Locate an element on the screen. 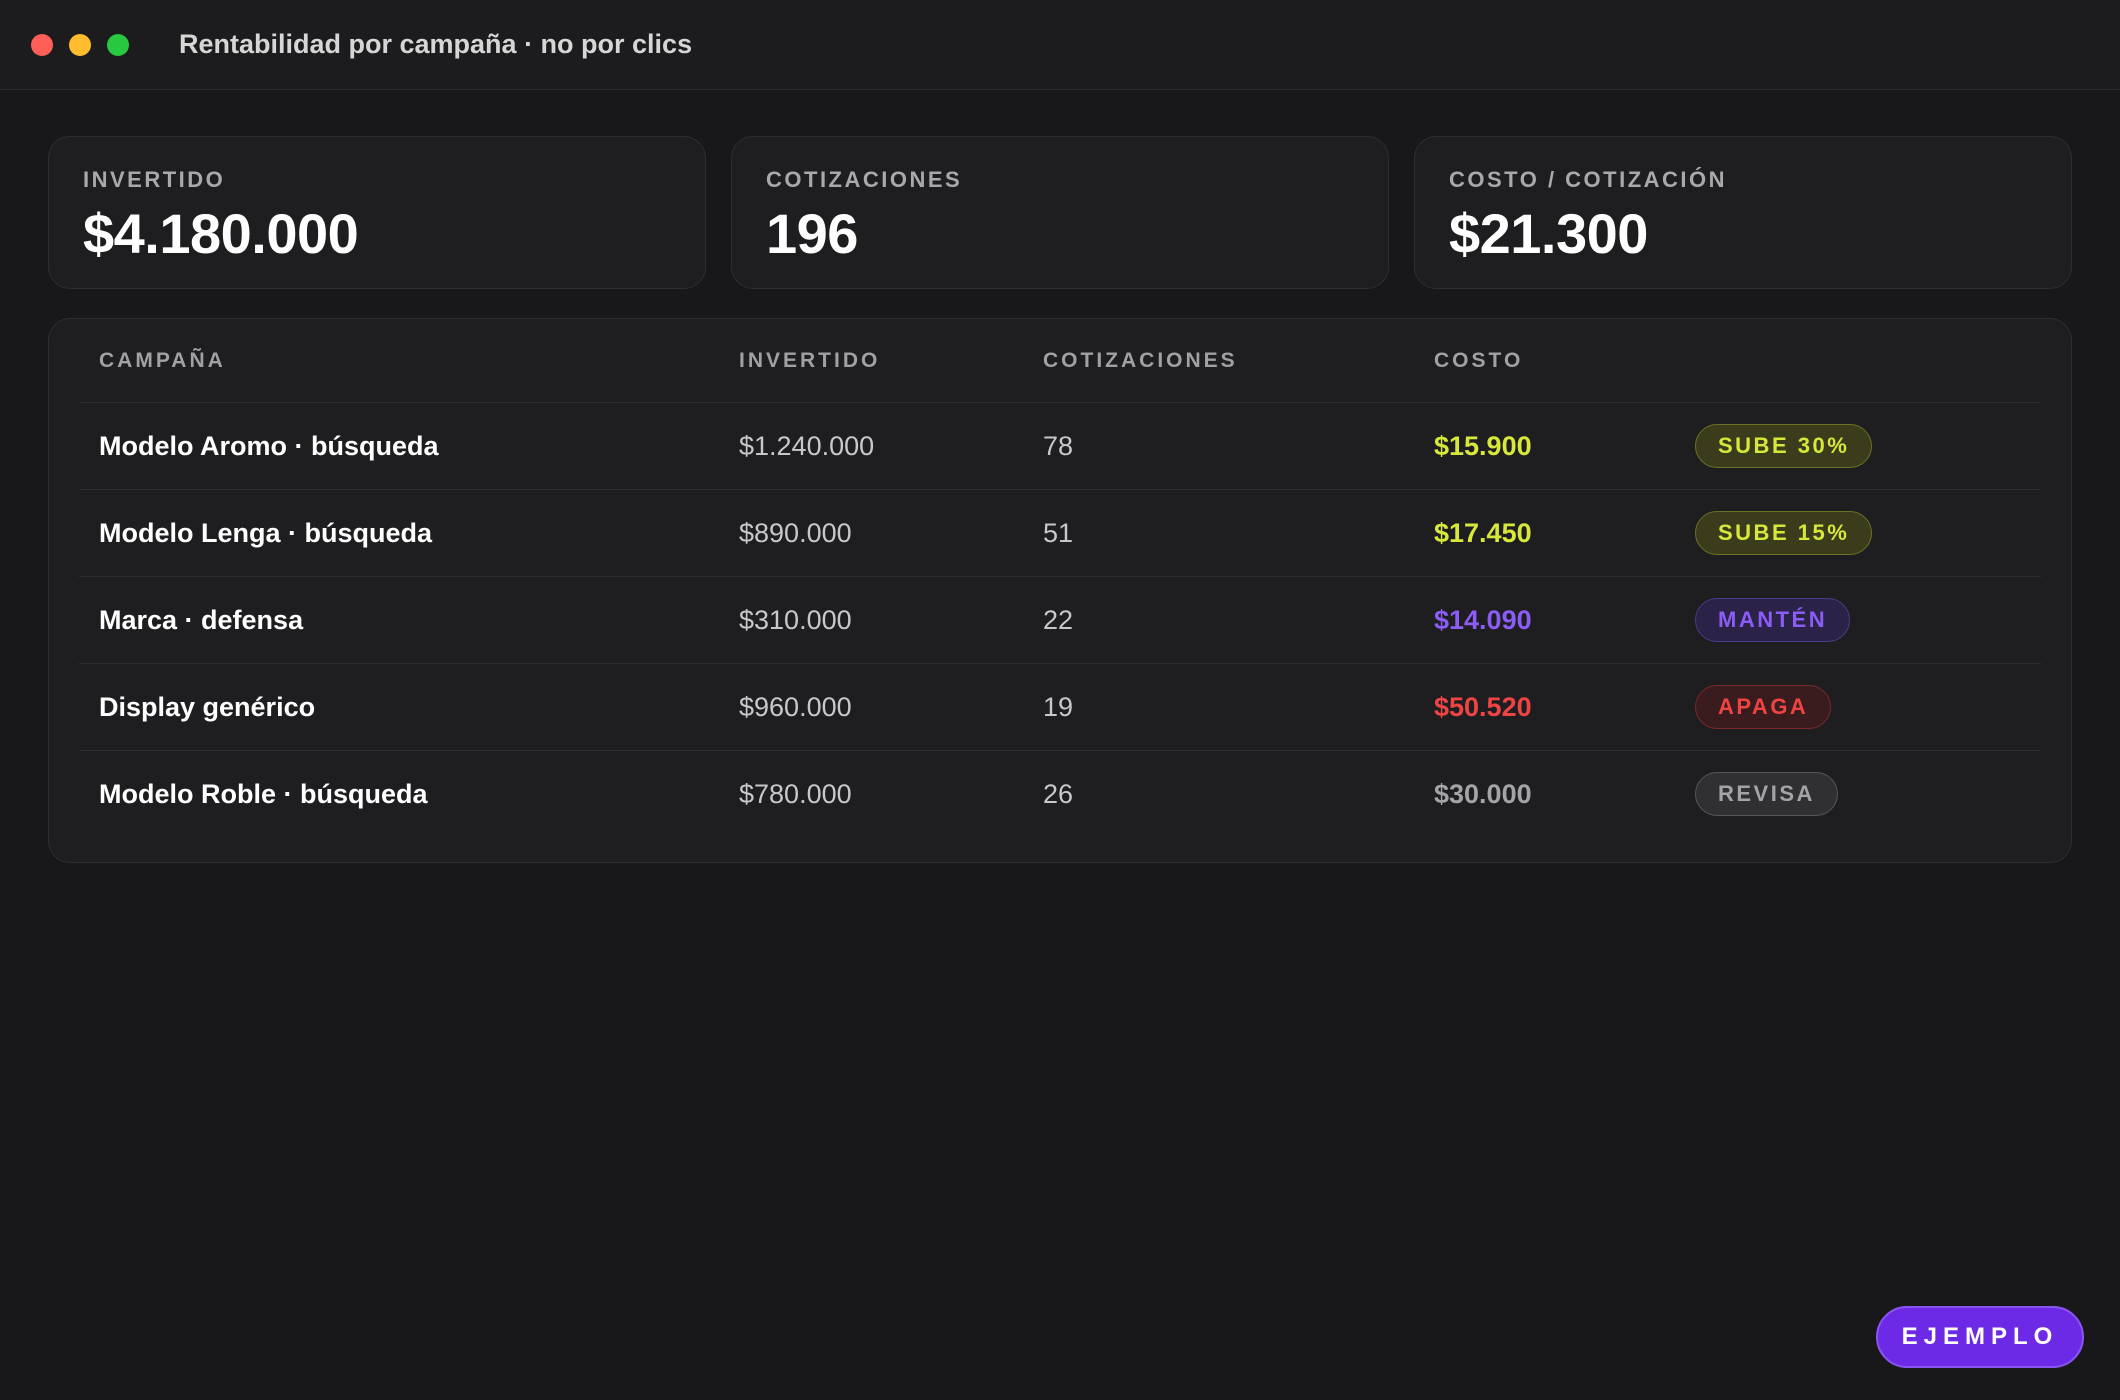 The width and height of the screenshot is (2120, 1400). window-title: Rentabilidad por campaña · no por clics is located at coordinates (436, 44).